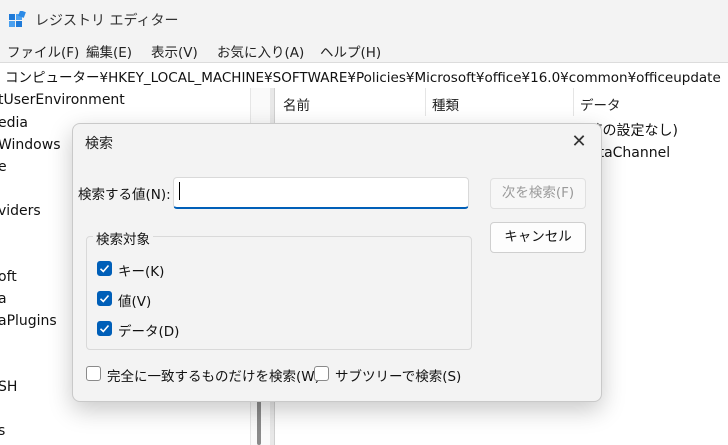  What do you see at coordinates (8, 387) in the screenshot?
I see `tree-item: SH` at bounding box center [8, 387].